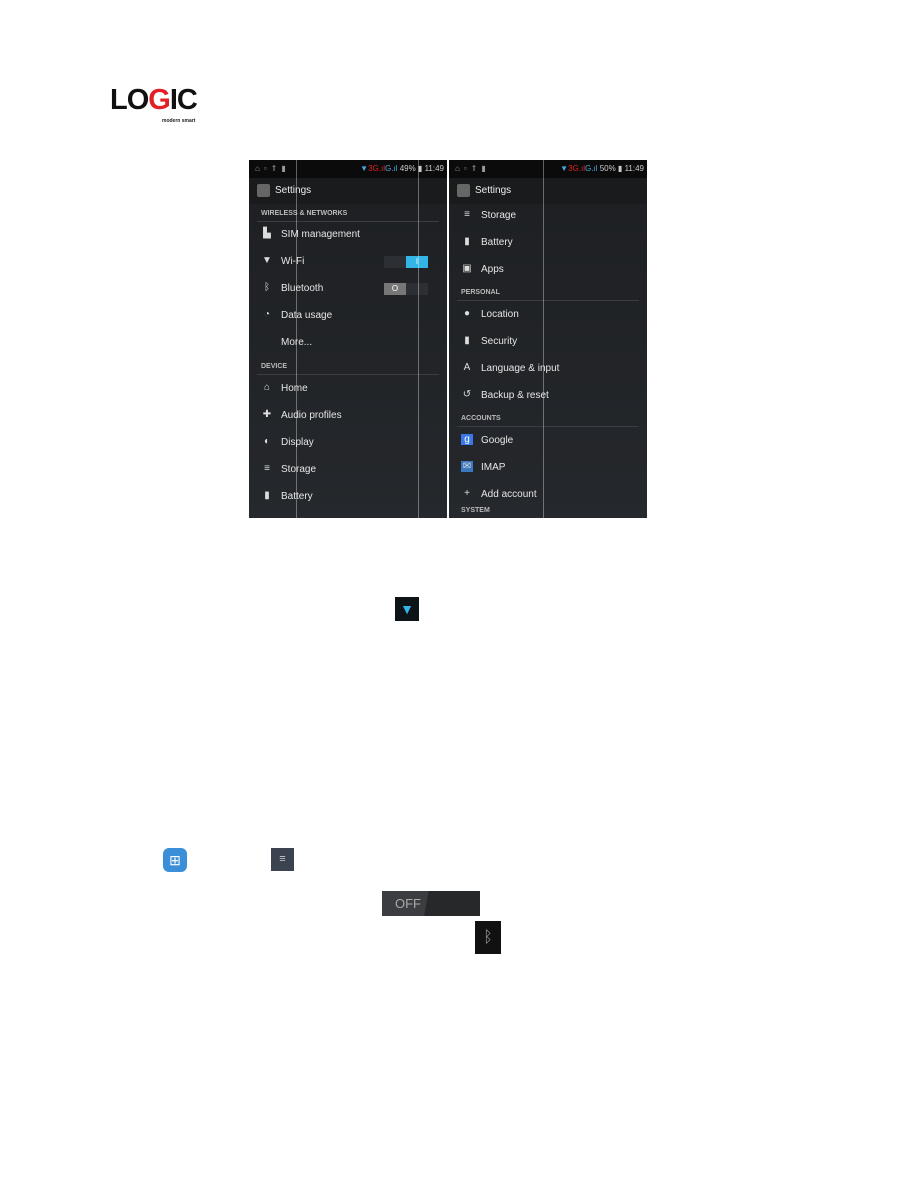 Image resolution: width=914 pixels, height=1186 pixels. I want to click on logo-text: LO, so click(129, 100).